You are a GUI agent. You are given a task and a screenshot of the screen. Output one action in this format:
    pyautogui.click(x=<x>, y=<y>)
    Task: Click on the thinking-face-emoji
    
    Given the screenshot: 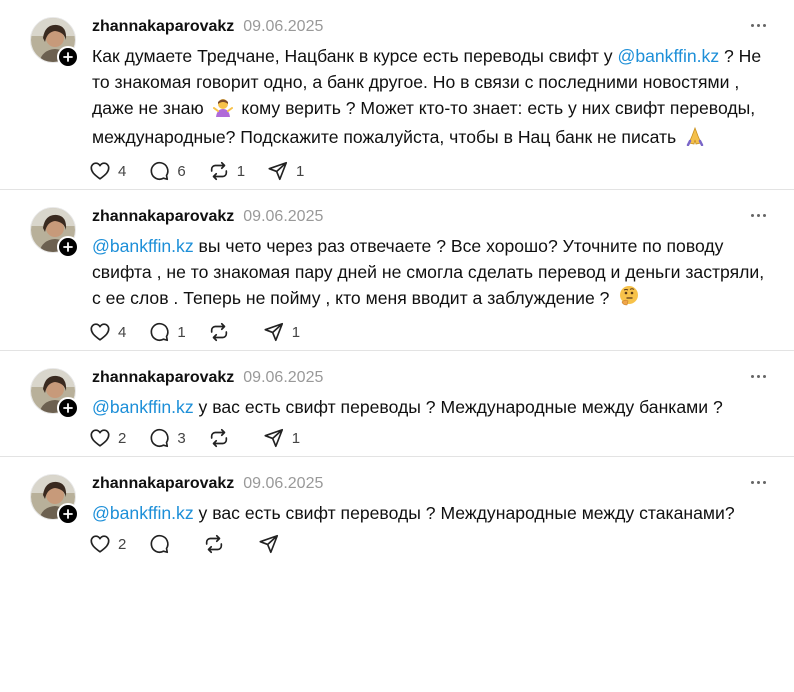 What is the action you would take?
    pyautogui.click(x=629, y=299)
    